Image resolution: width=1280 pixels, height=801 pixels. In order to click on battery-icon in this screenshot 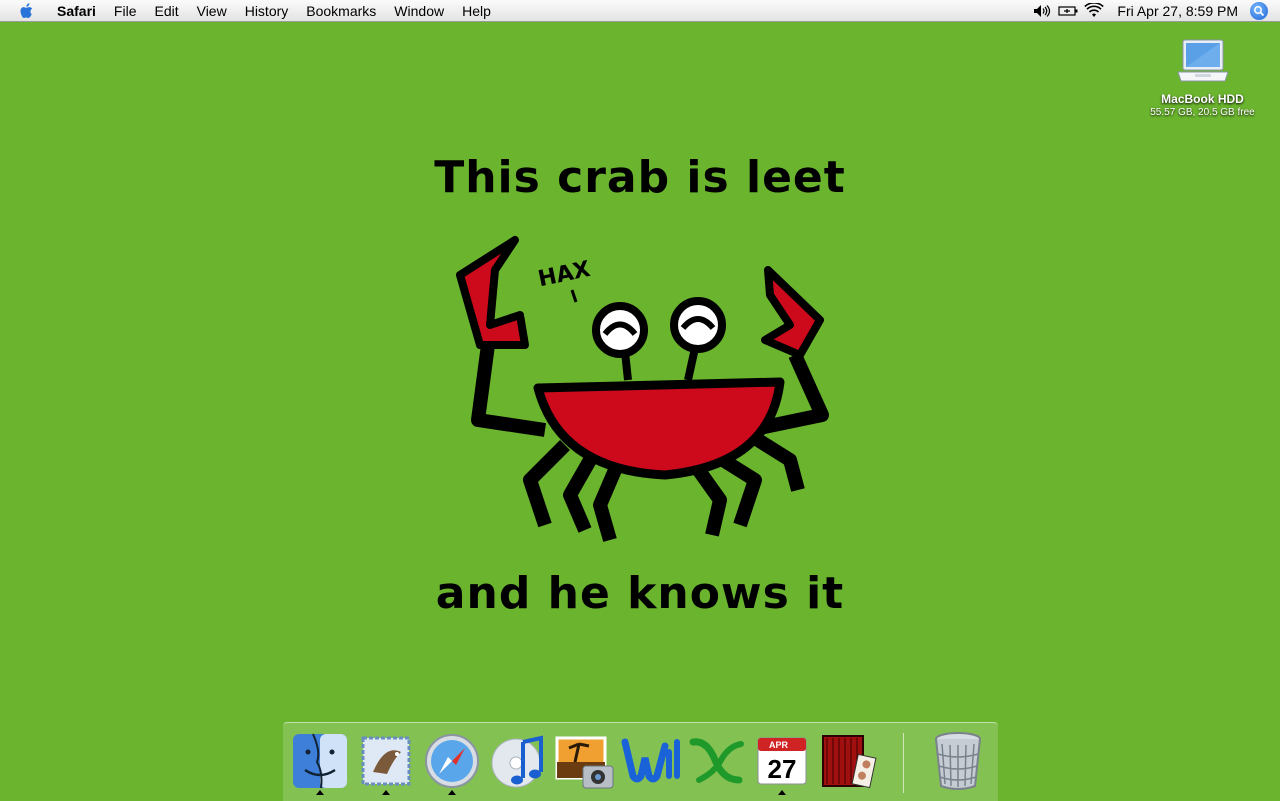, I will do `click(1068, 11)`.